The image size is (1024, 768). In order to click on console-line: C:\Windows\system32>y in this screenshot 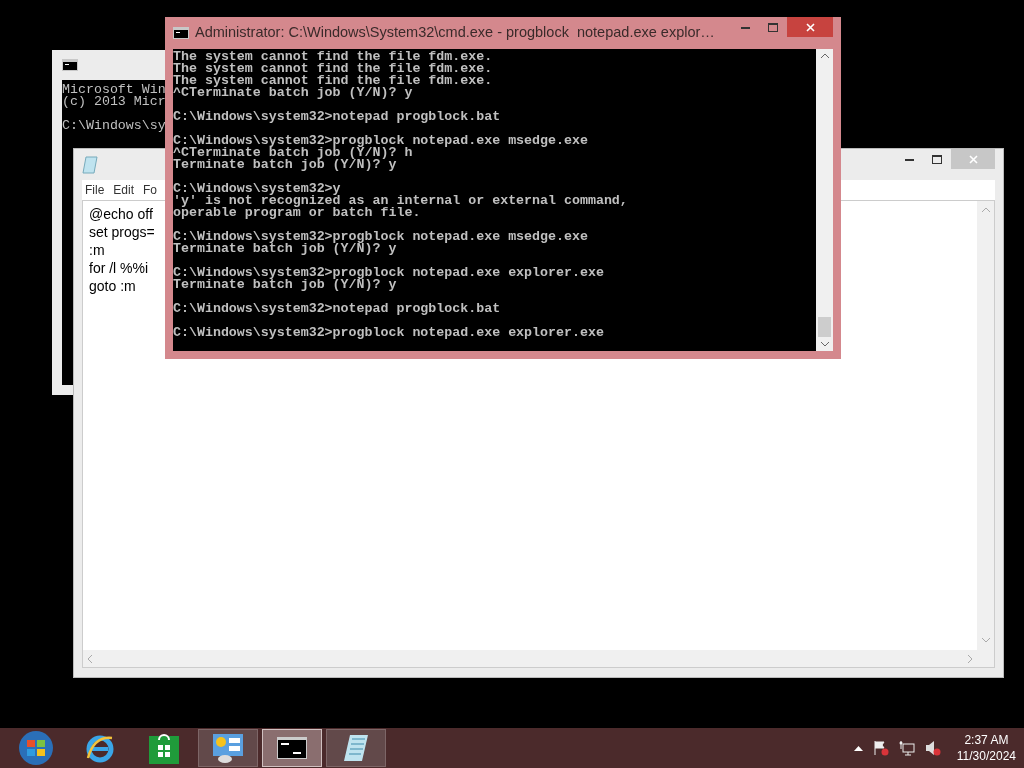, I will do `click(257, 189)`.